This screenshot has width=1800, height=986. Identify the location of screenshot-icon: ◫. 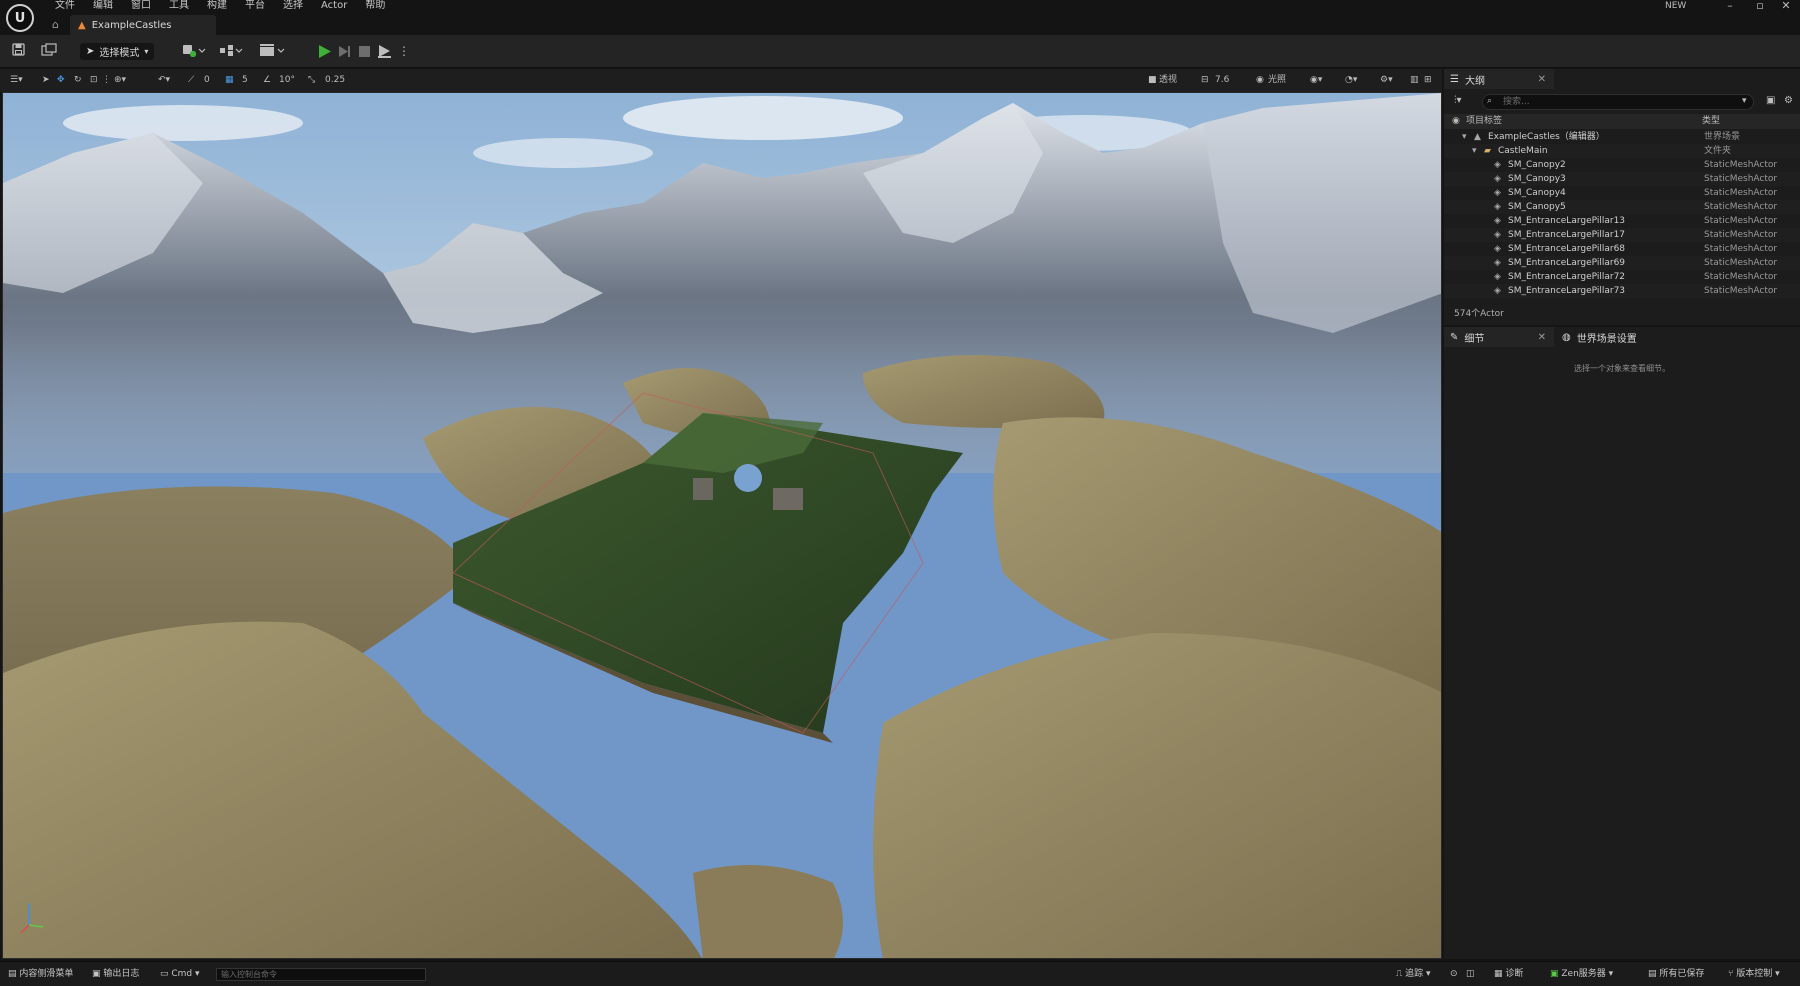
(1470, 974).